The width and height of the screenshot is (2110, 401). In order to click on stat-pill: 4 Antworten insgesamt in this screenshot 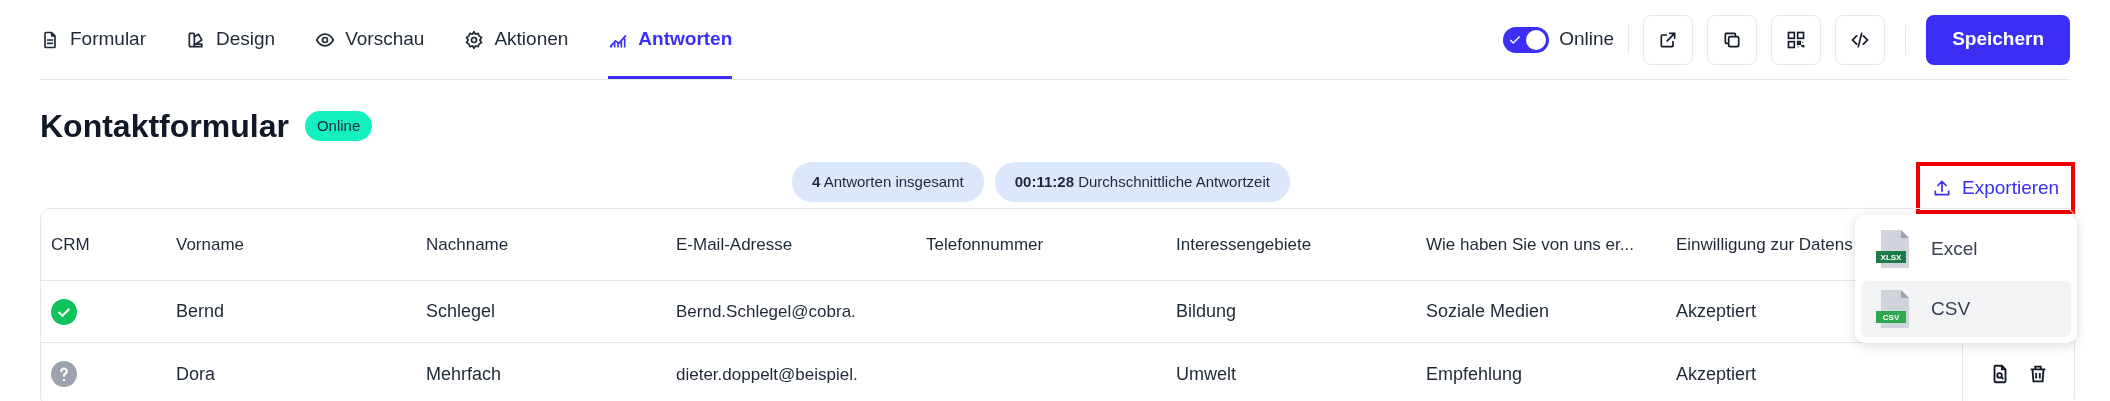, I will do `click(888, 182)`.